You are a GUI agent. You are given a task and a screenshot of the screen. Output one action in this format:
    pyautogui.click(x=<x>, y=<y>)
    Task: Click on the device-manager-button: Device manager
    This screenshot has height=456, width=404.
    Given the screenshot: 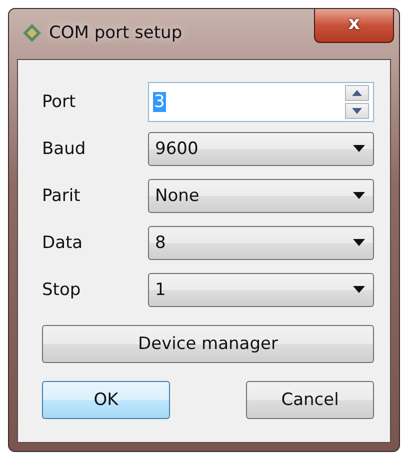 What is the action you would take?
    pyautogui.click(x=208, y=344)
    